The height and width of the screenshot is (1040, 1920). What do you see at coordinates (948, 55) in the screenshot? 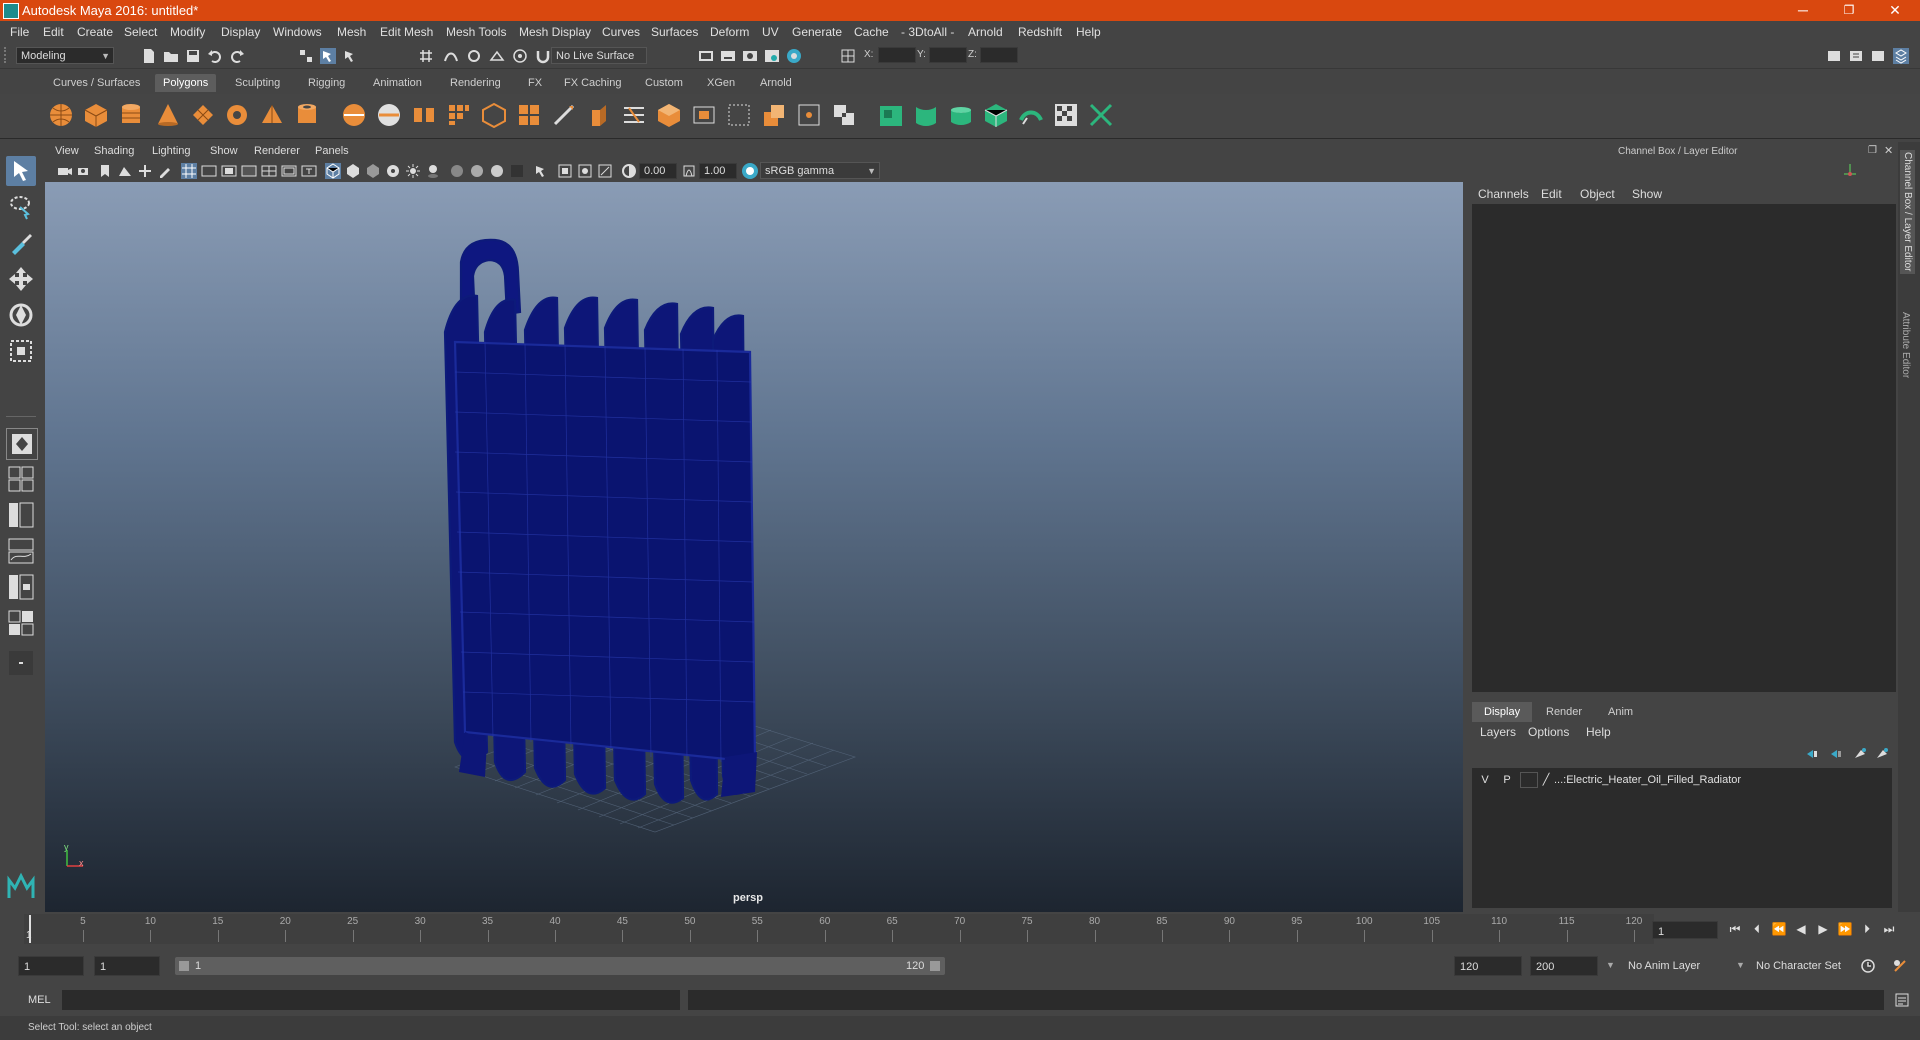
I see `y-coordinate-field` at bounding box center [948, 55].